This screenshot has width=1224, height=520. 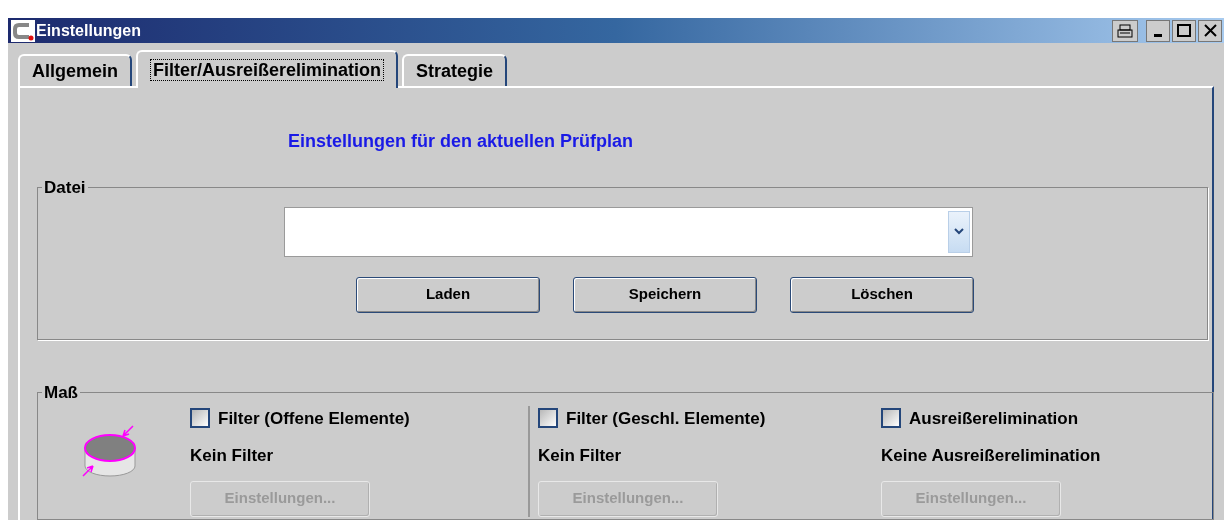 I want to click on close-button, so click(x=1210, y=30).